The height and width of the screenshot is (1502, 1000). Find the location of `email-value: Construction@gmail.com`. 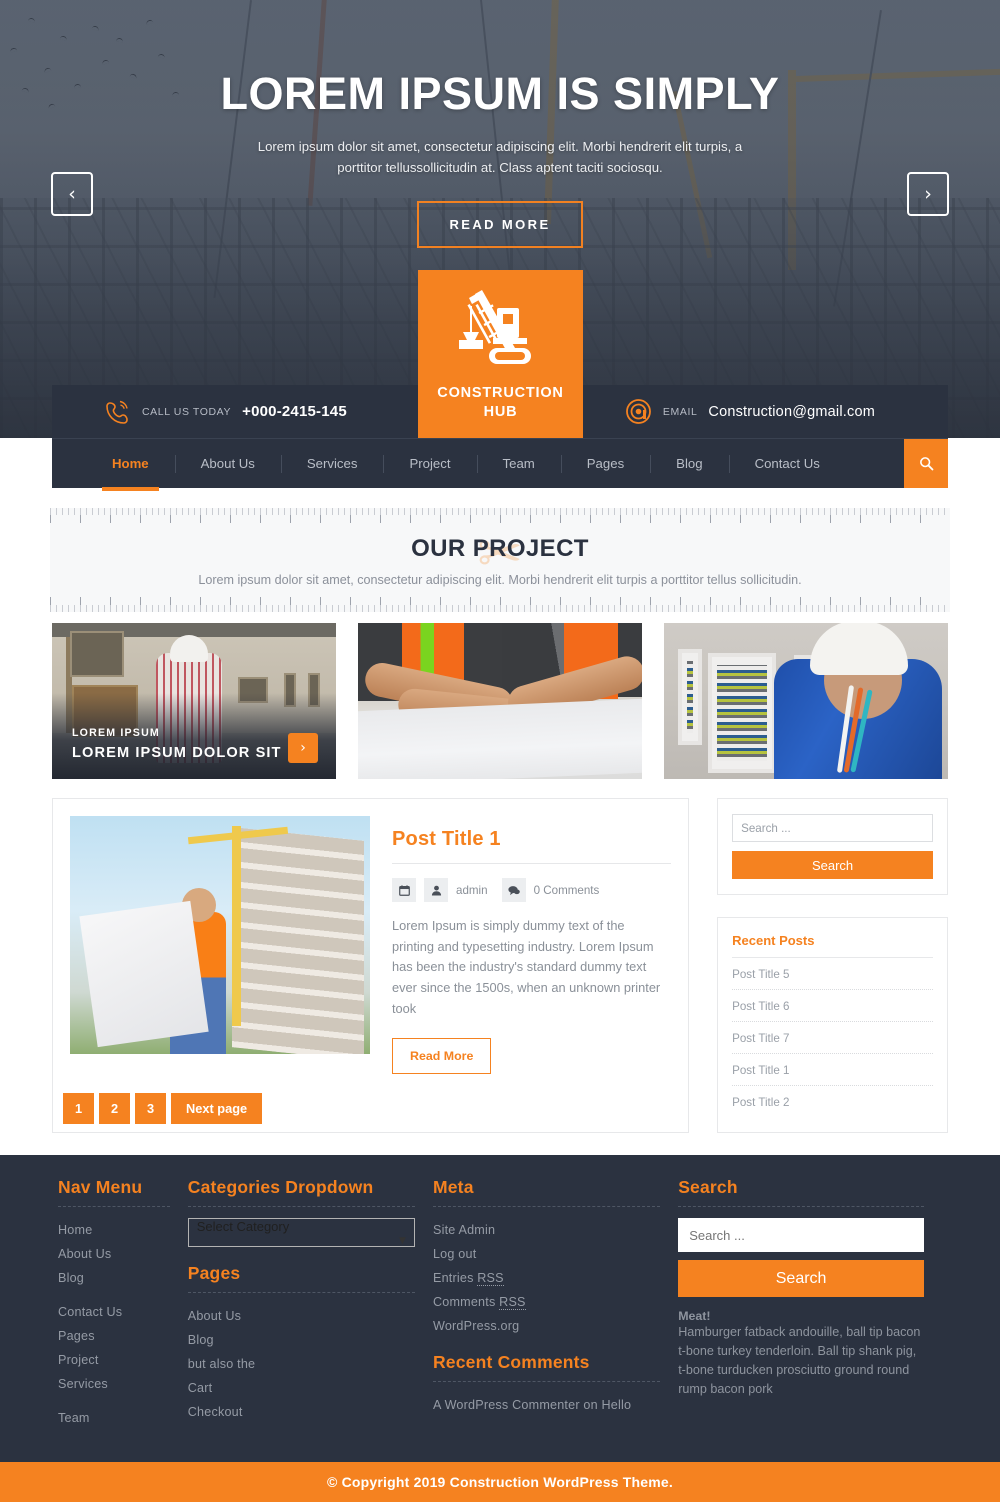

email-value: Construction@gmail.com is located at coordinates (791, 411).